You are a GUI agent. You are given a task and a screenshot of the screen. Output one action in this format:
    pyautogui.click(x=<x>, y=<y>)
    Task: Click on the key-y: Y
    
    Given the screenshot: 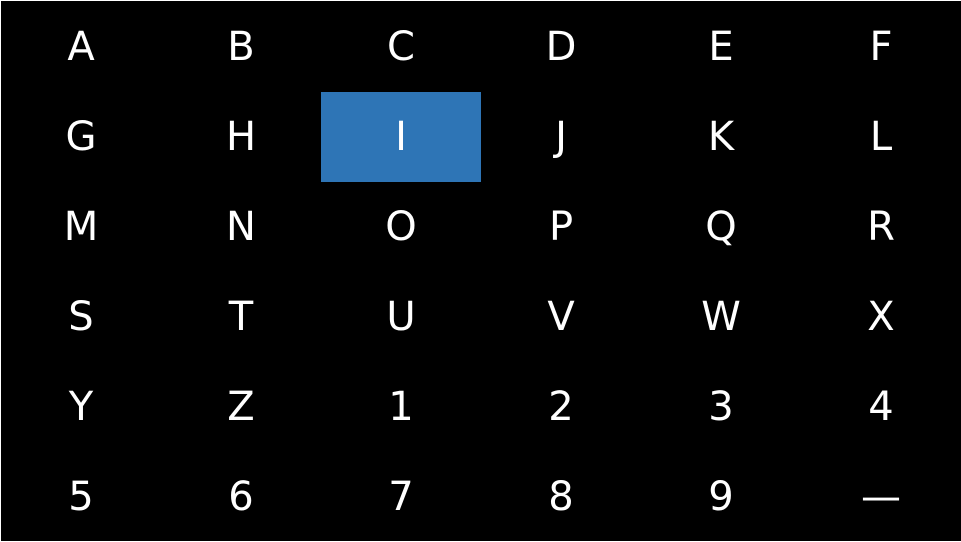 What is the action you would take?
    pyautogui.click(x=81, y=407)
    